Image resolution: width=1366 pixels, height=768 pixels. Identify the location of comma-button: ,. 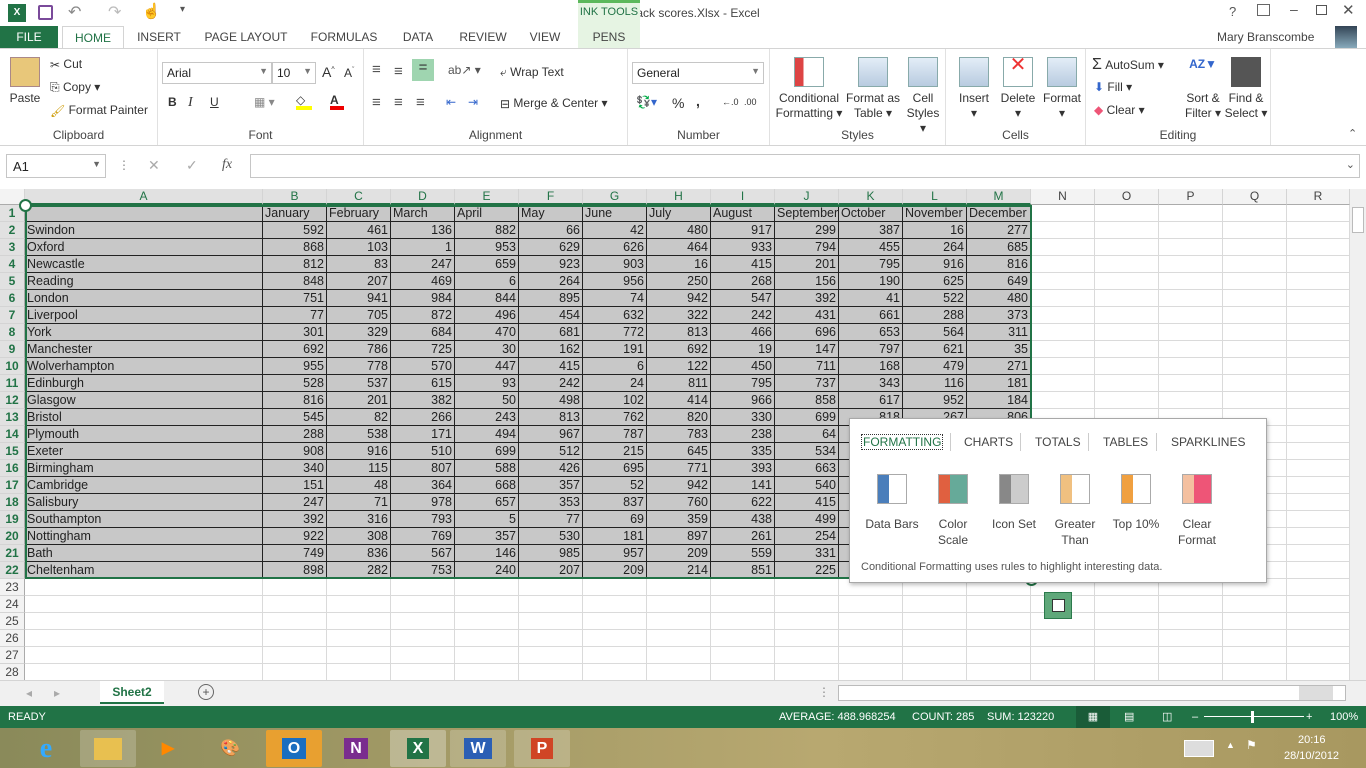
(698, 101).